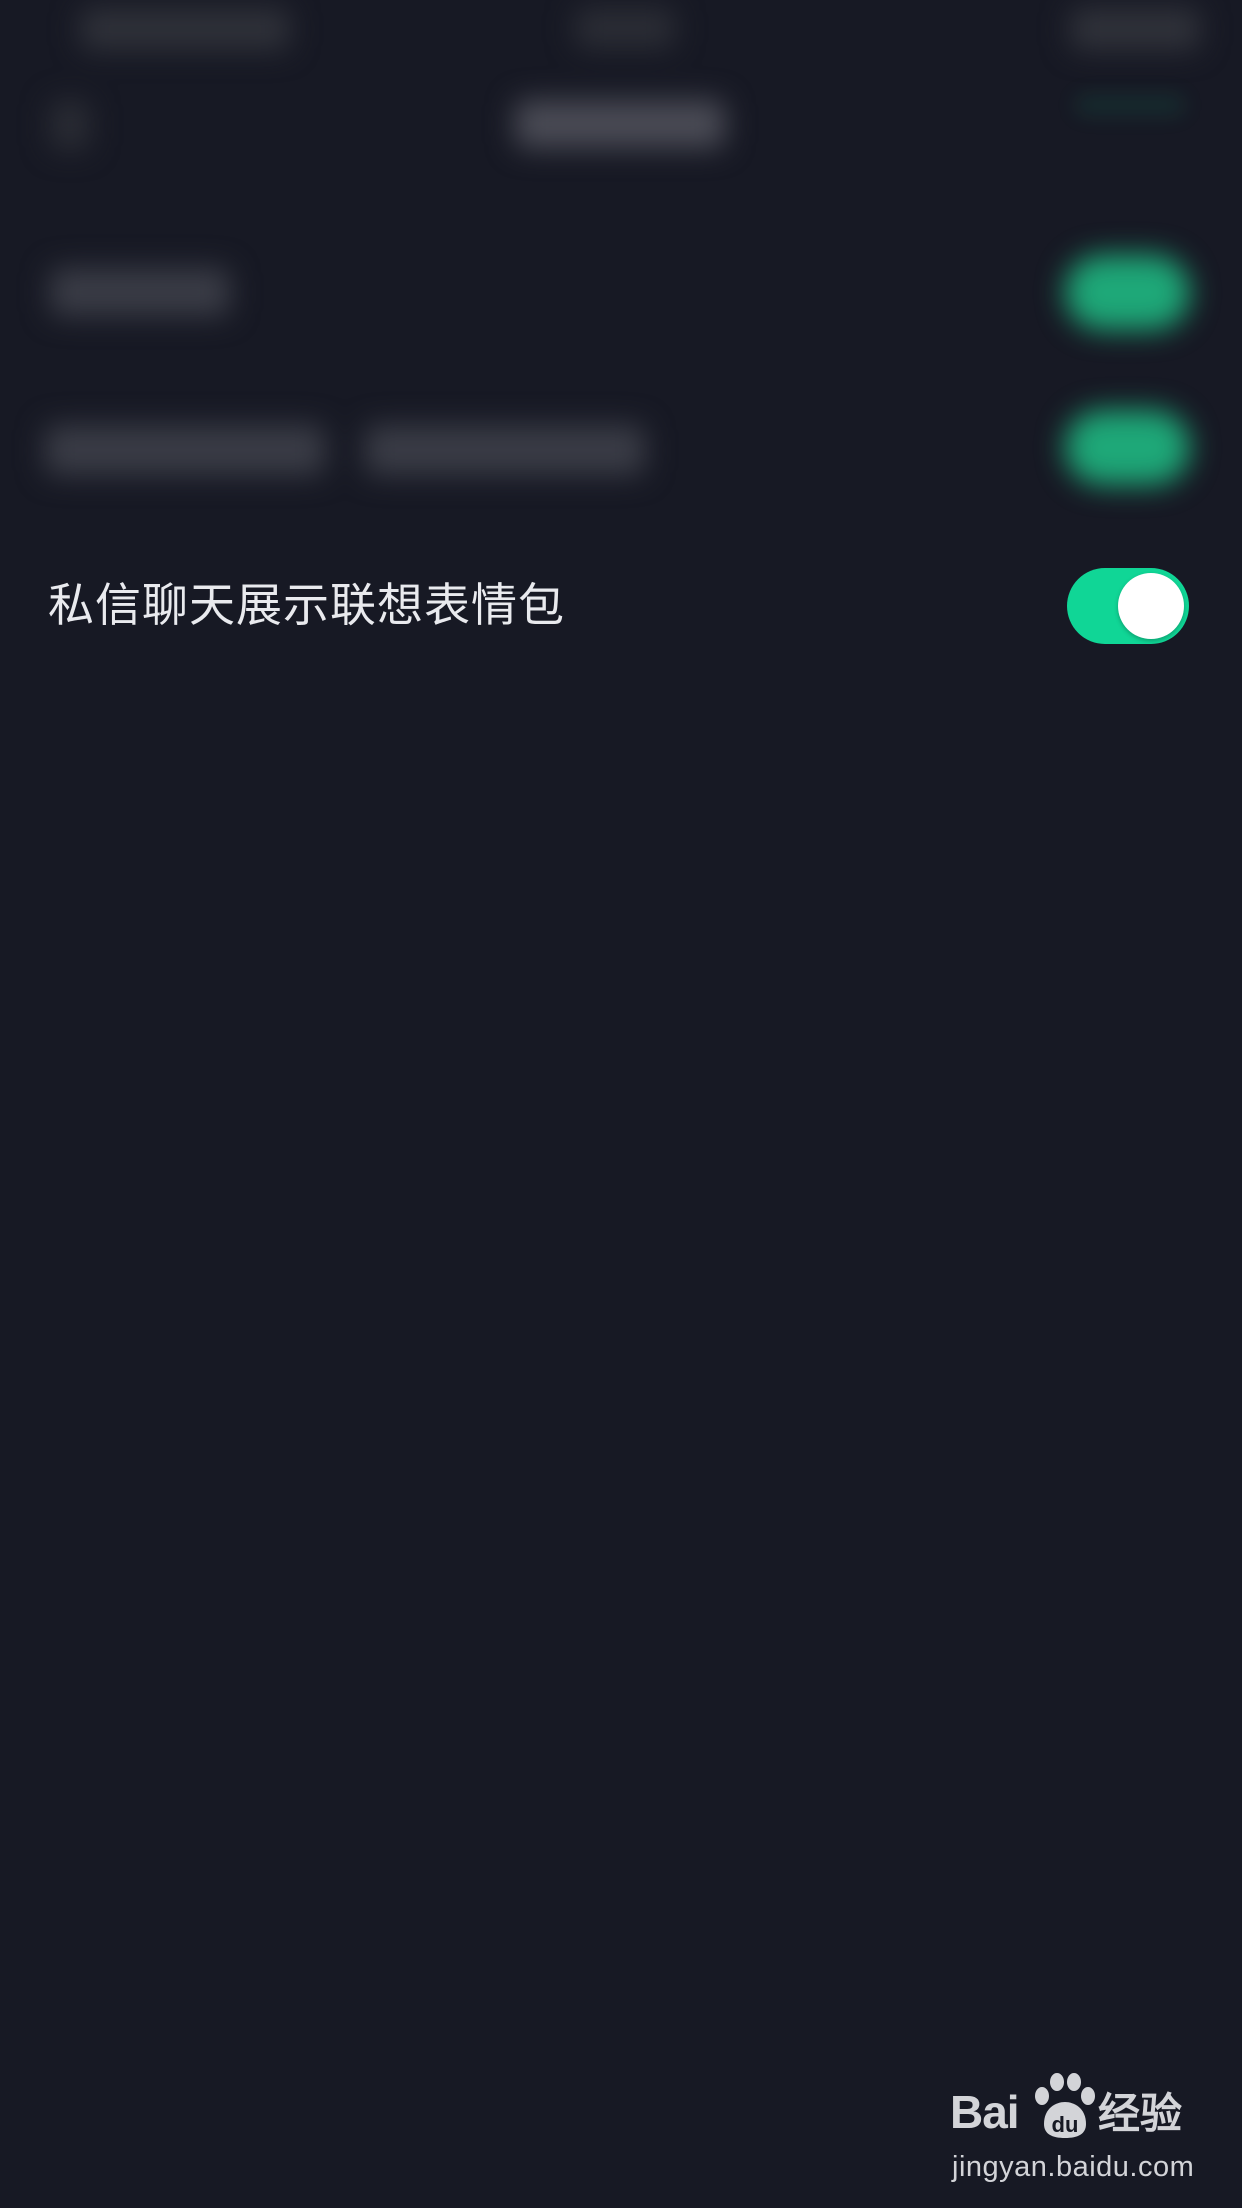 Image resolution: width=1242 pixels, height=2208 pixels. I want to click on setting-row-2-toggle, so click(1127, 447).